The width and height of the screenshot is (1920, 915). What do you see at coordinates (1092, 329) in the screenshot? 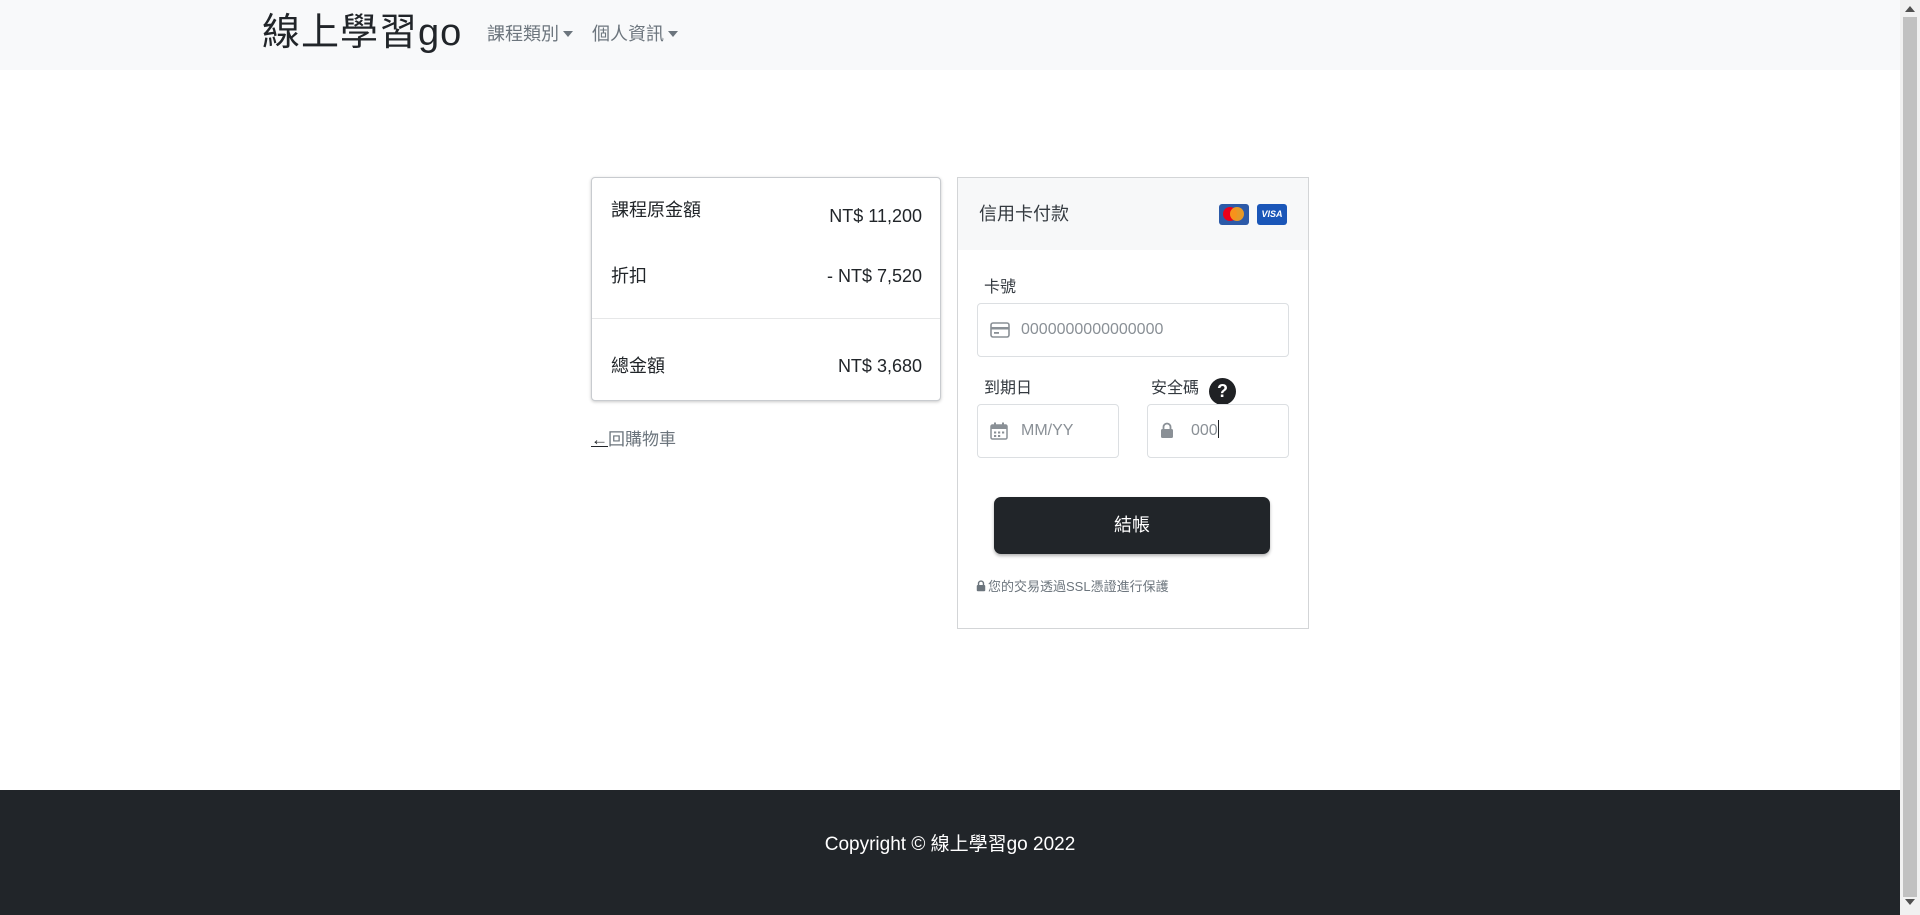
I see `card-number-placeholder: 0000000000000000` at bounding box center [1092, 329].